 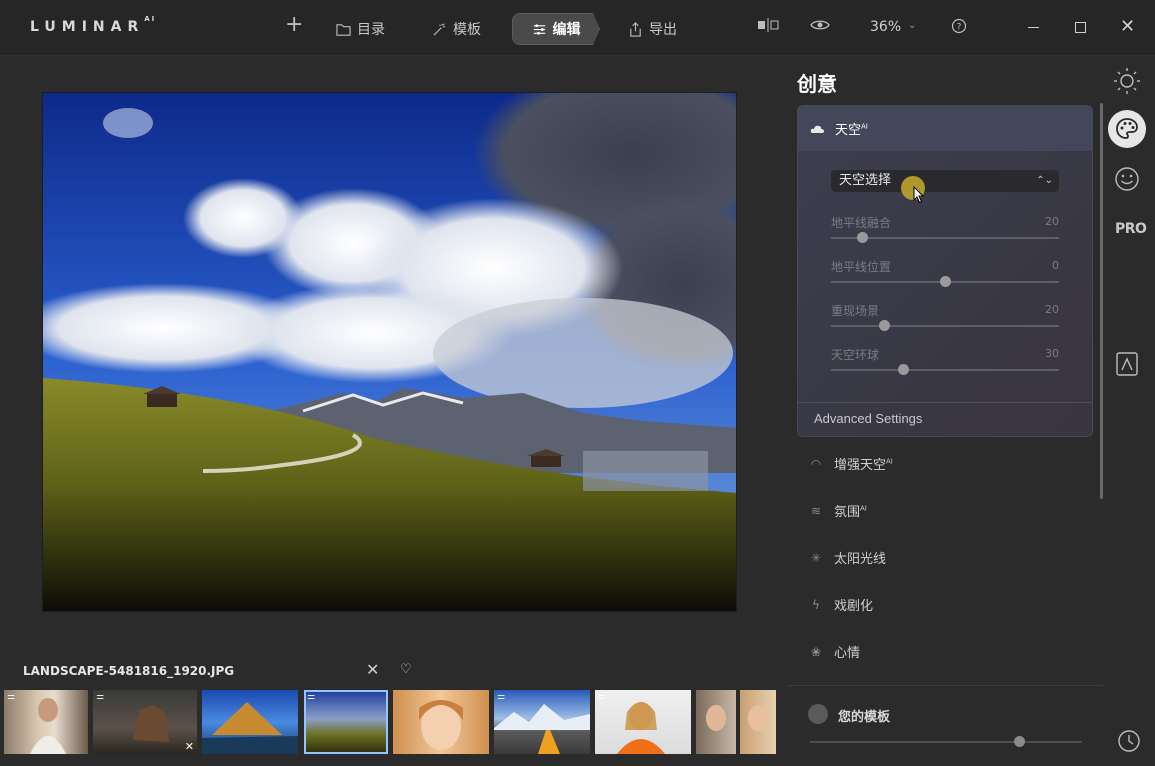 I want to click on eye-icon, so click(x=820, y=25).